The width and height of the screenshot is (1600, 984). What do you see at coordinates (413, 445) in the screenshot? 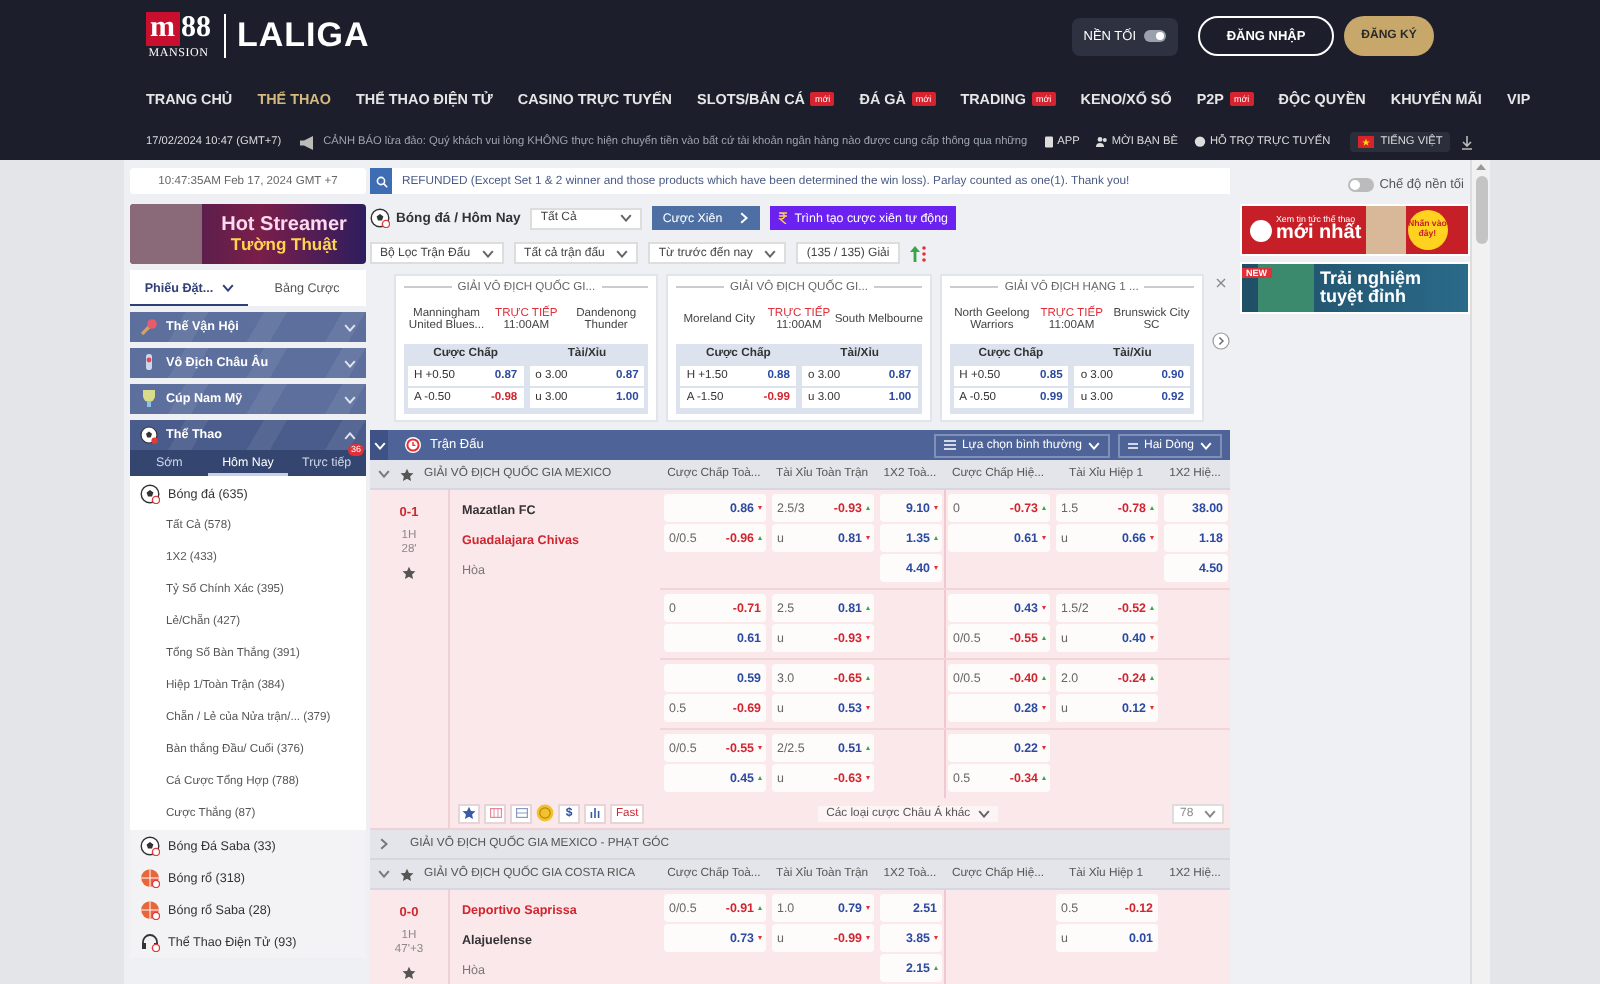
I see `stopwatch-icon` at bounding box center [413, 445].